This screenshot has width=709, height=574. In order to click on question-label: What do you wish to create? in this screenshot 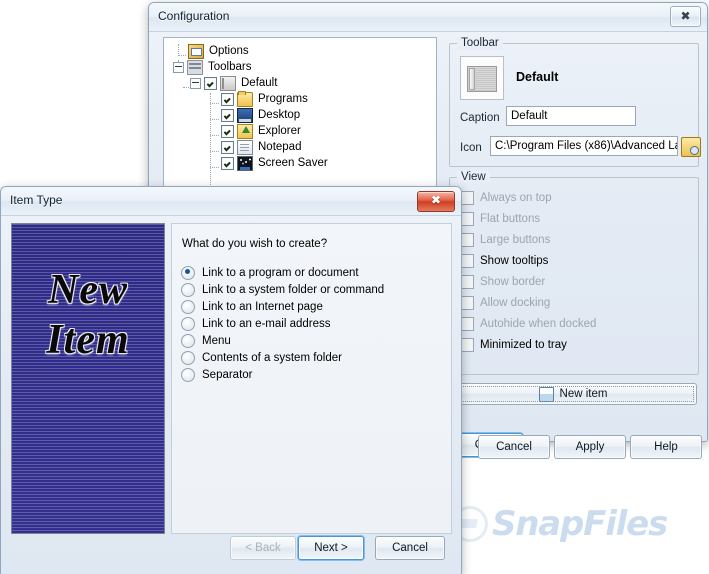, I will do `click(255, 244)`.